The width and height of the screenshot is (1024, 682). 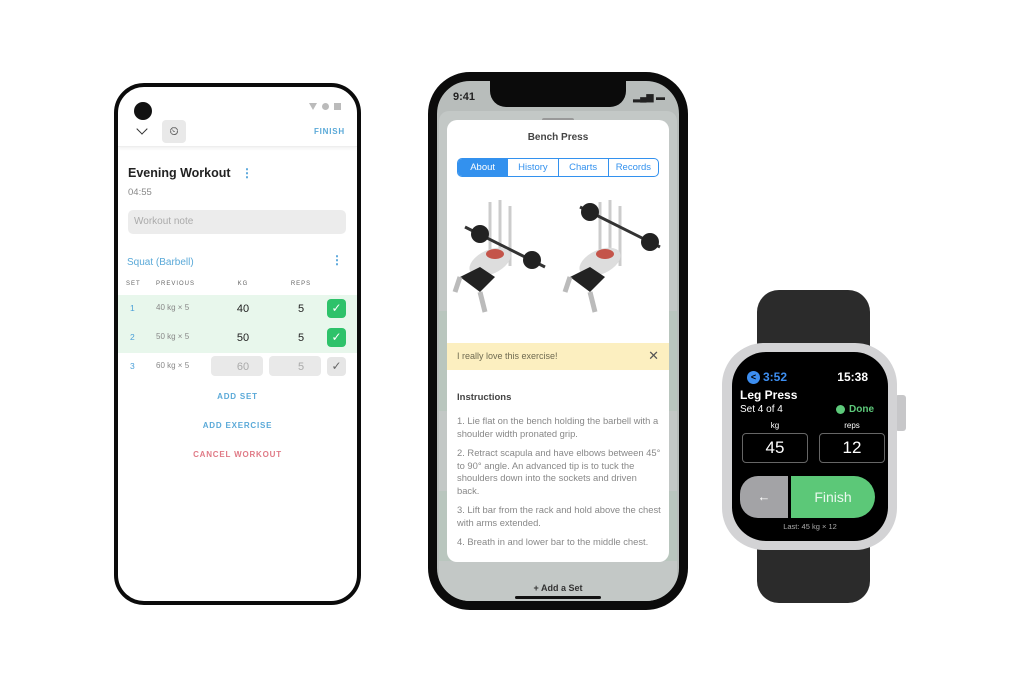 I want to click on wifi-icon, so click(x=313, y=106).